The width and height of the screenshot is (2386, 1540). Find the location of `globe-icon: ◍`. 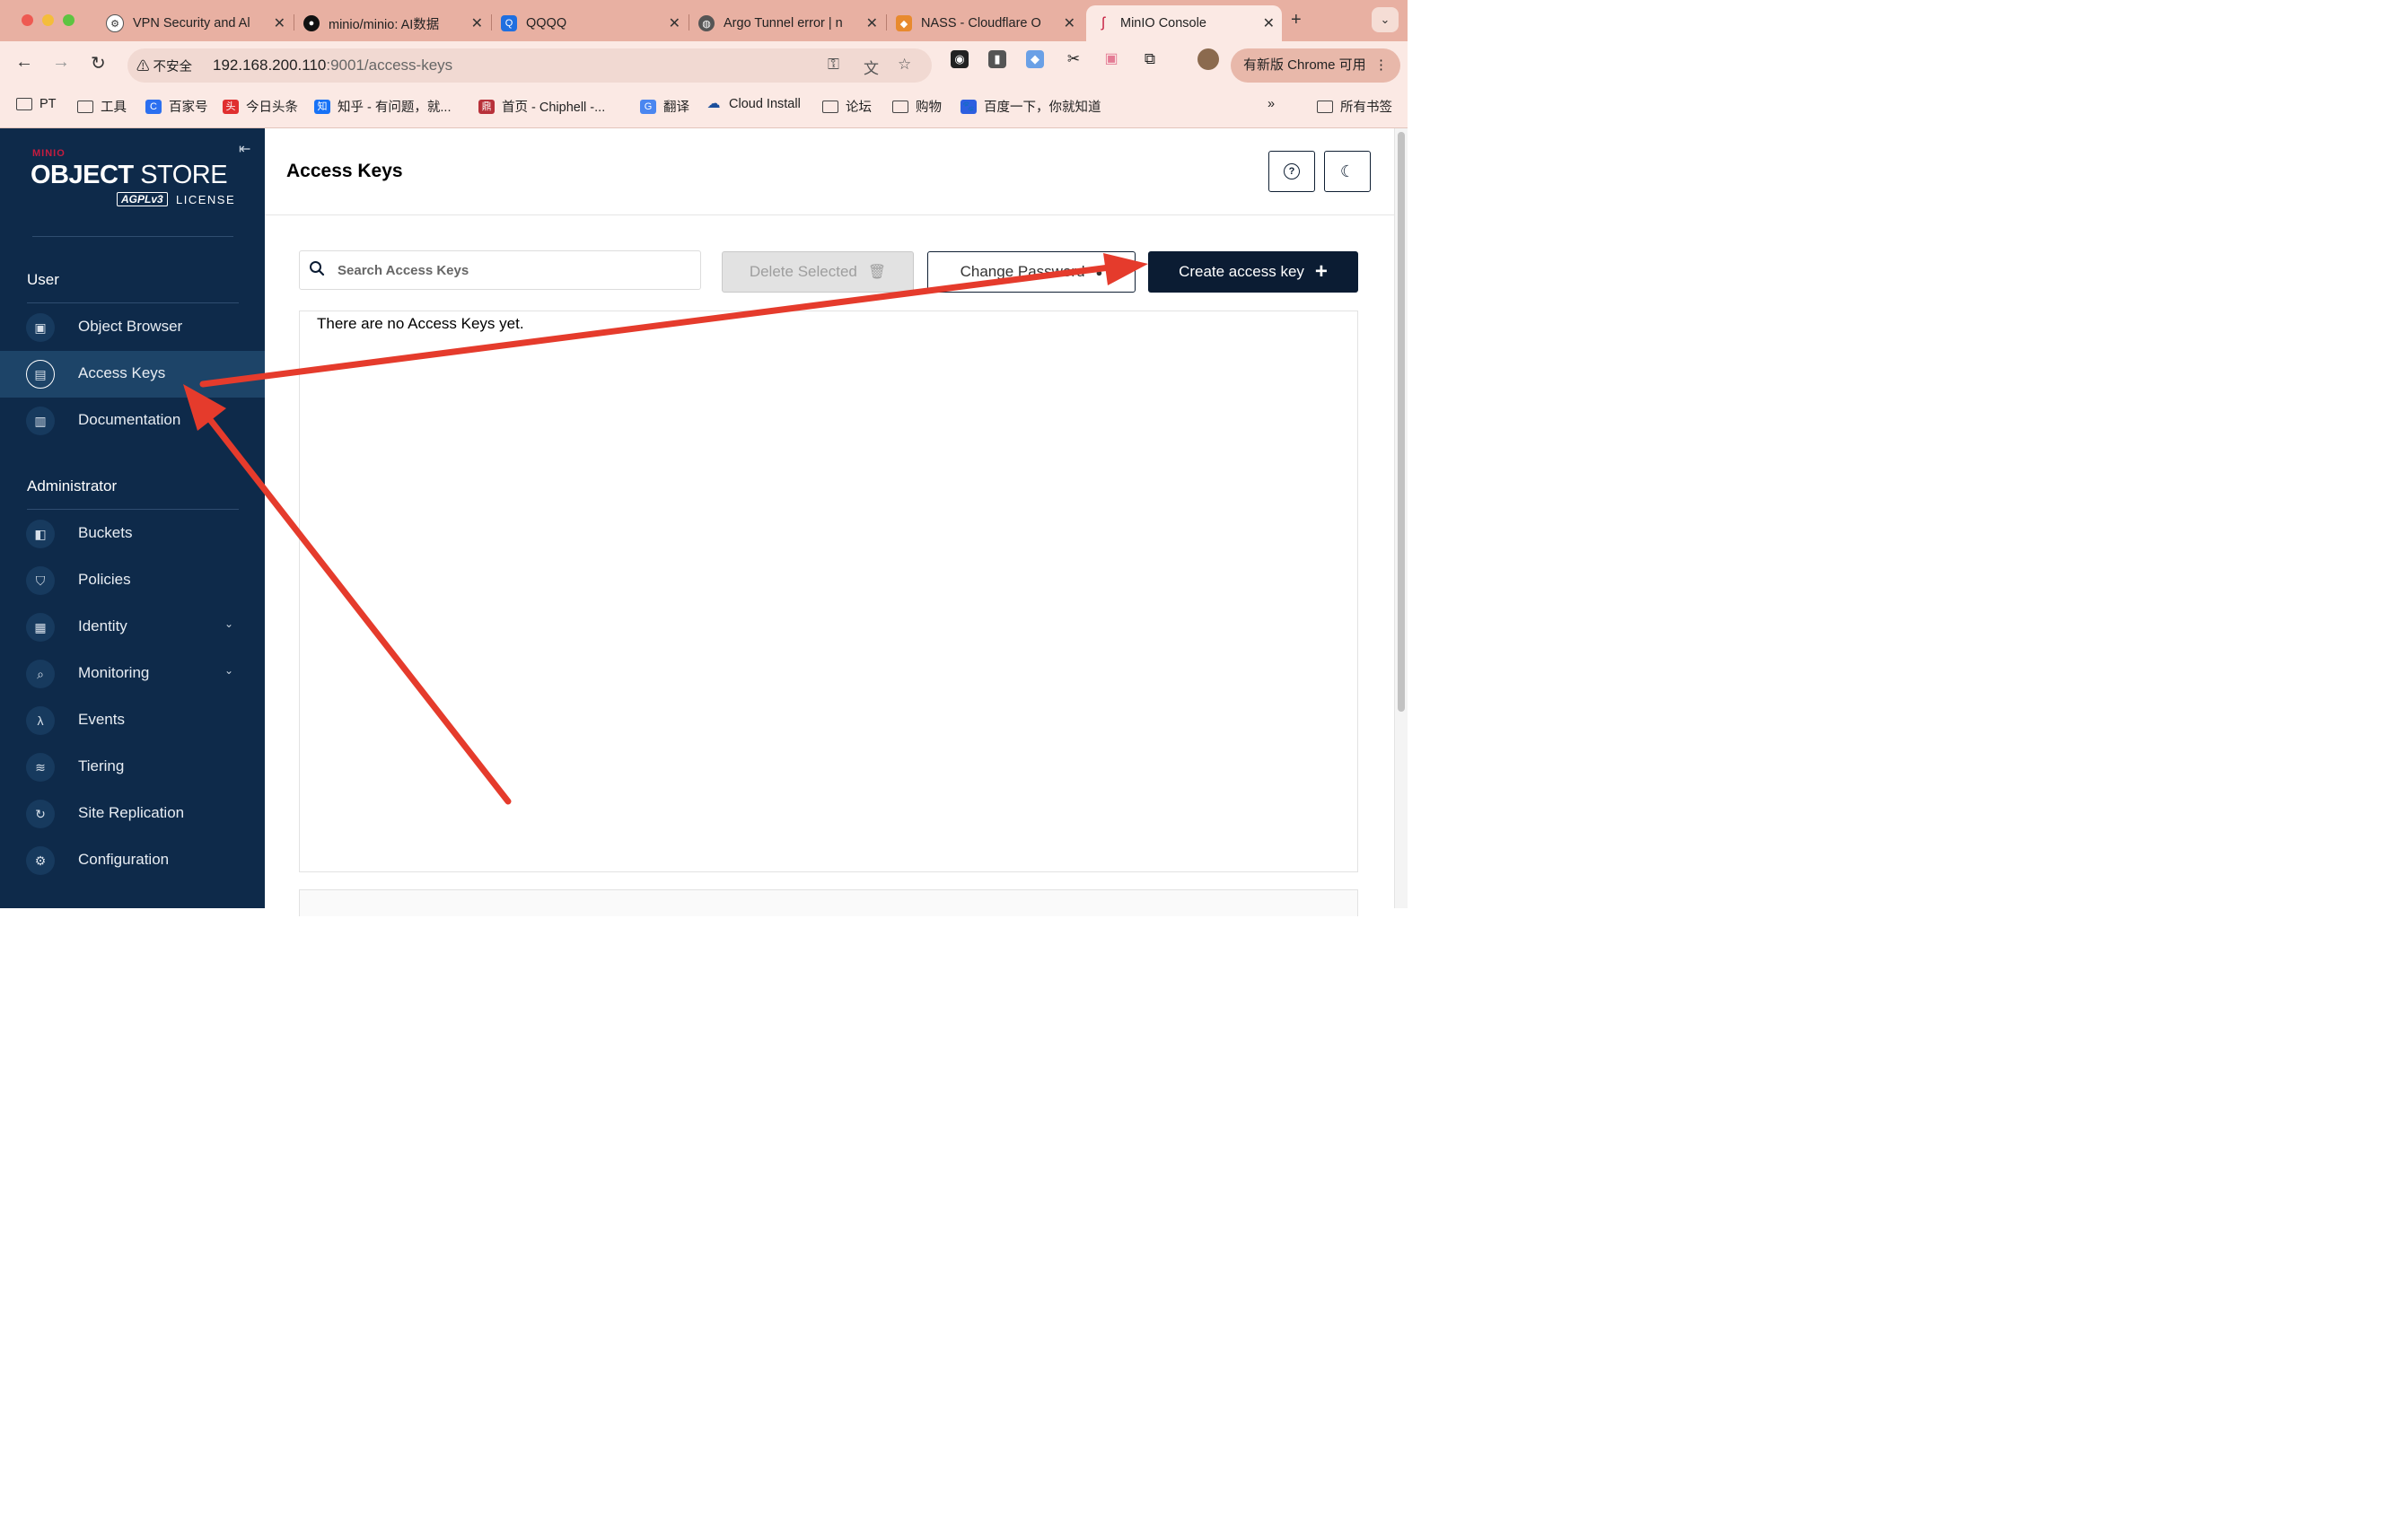

globe-icon: ◍ is located at coordinates (706, 23).